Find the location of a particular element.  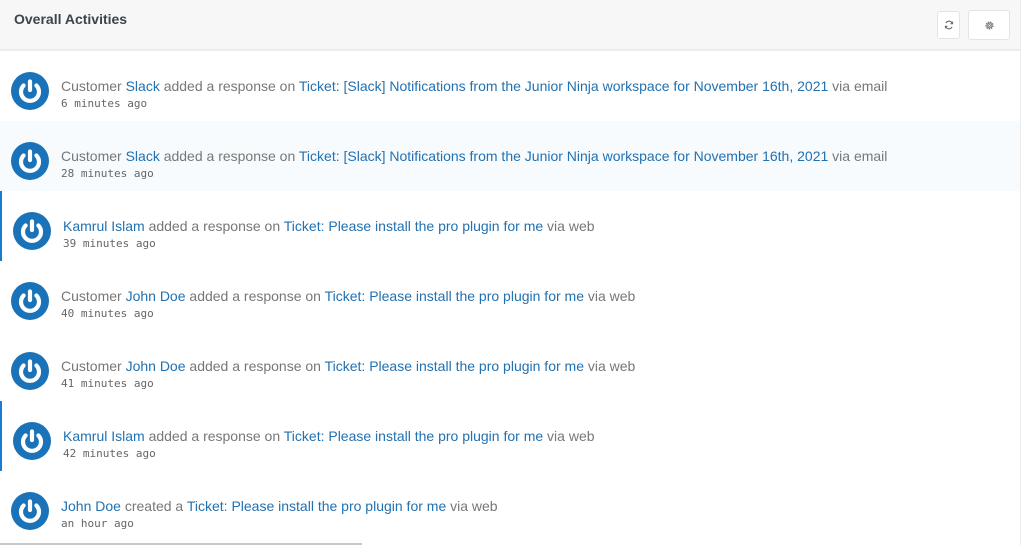

gear-icon is located at coordinates (989, 25).